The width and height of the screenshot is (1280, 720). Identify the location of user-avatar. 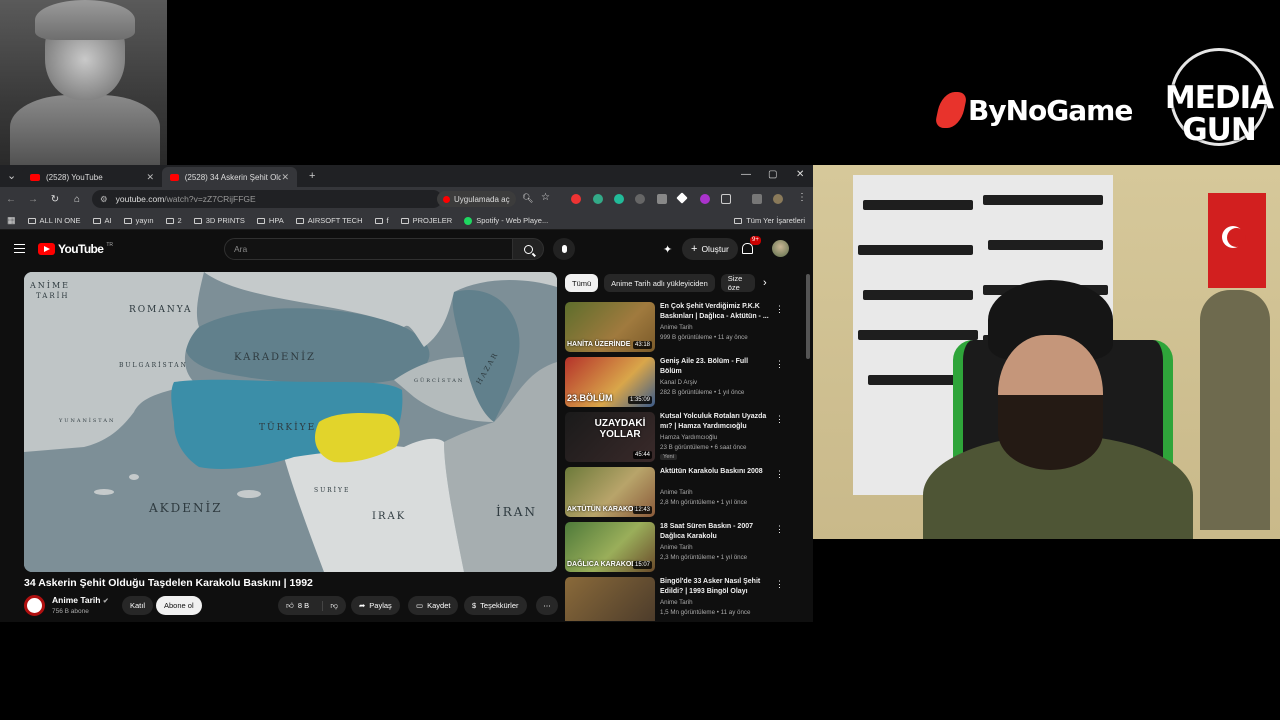
(780, 248).